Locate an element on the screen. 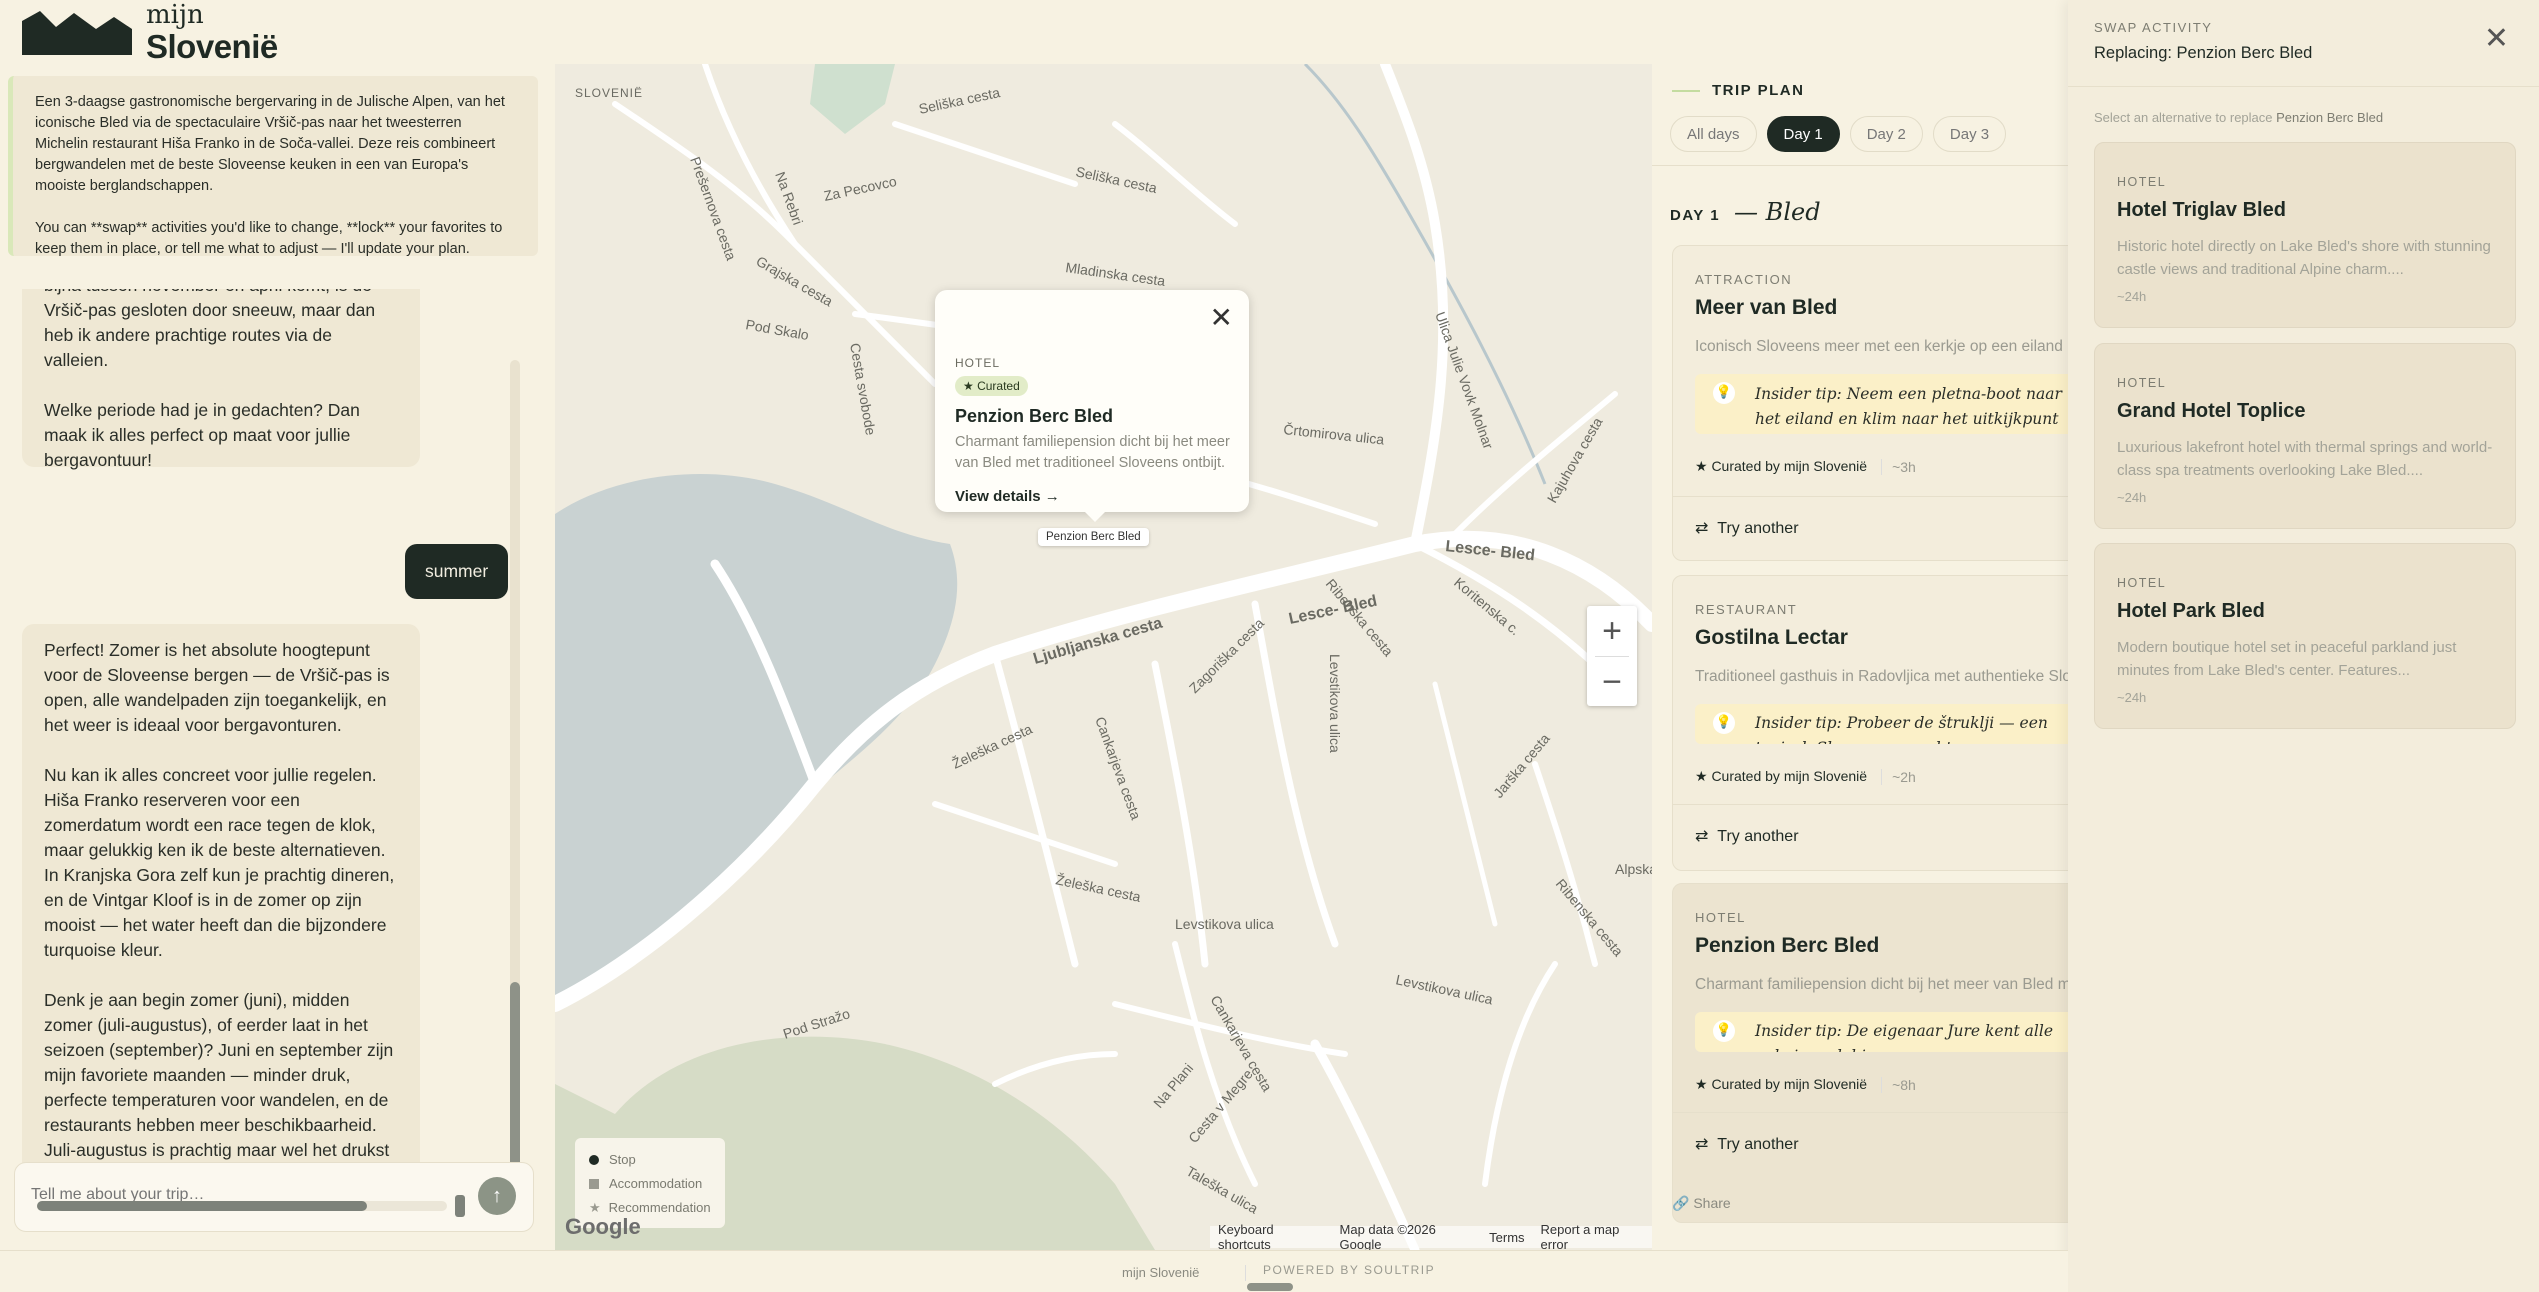 Image resolution: width=2539 pixels, height=1292 pixels. street-label: Levstikova ulica is located at coordinates (1444, 989).